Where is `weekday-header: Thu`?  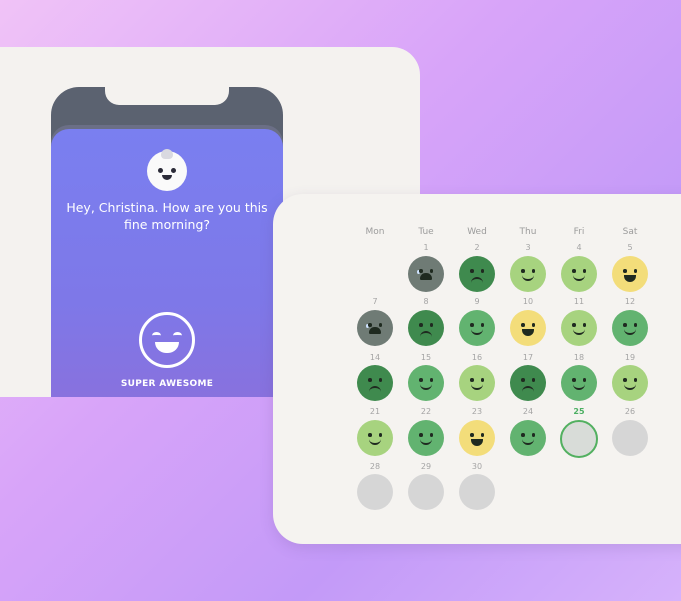 weekday-header: Thu is located at coordinates (528, 232).